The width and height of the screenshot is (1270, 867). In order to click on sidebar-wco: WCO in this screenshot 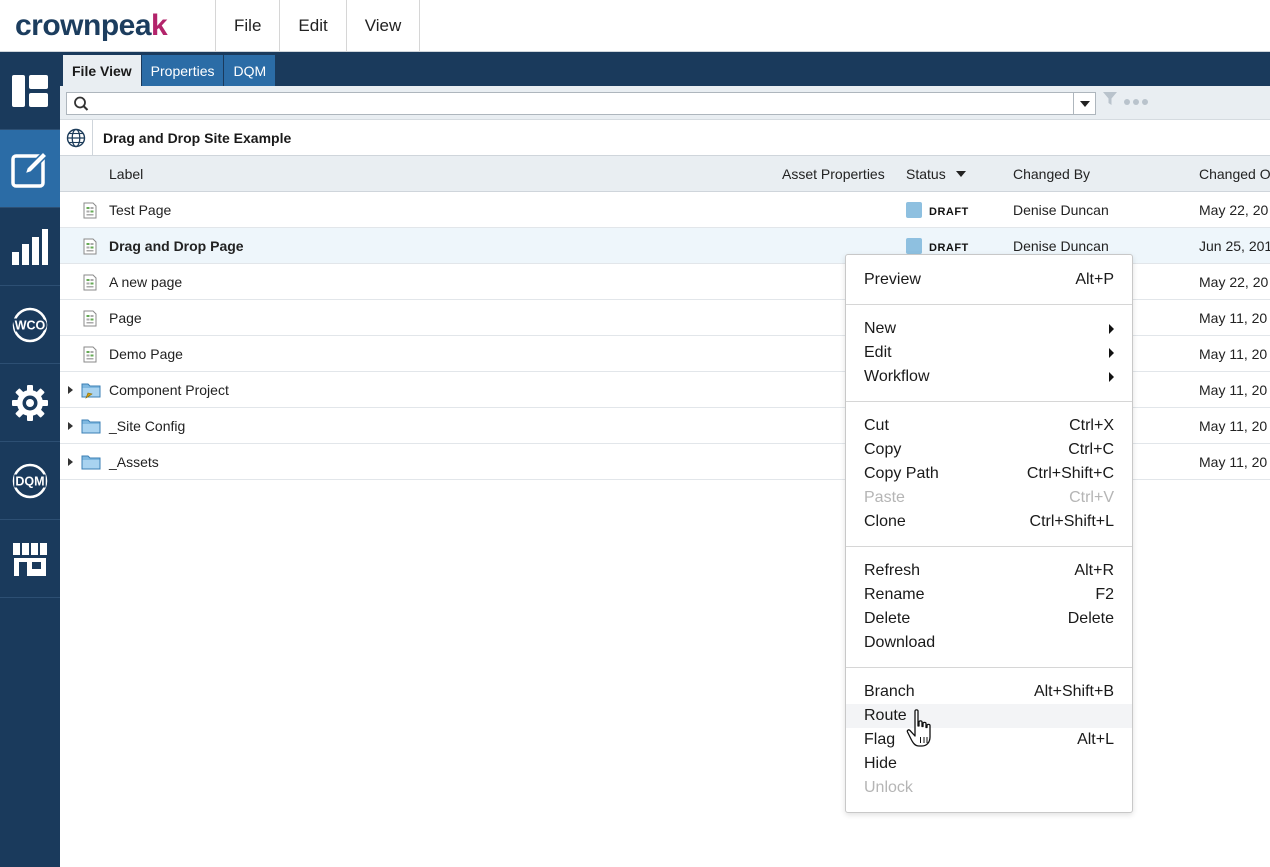, I will do `click(30, 325)`.